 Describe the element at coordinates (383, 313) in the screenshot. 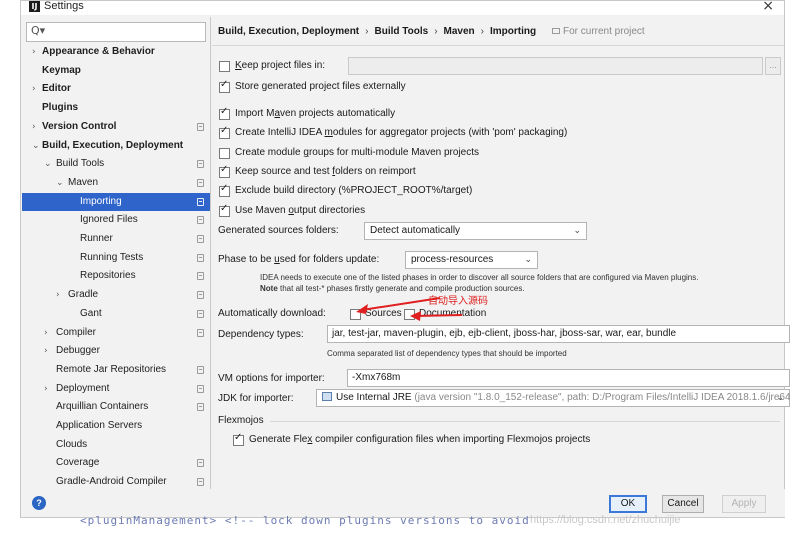

I see `sources-label: Sources` at that location.